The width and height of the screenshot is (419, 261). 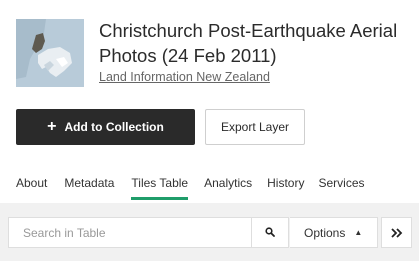 I want to click on search-input, so click(x=129, y=232).